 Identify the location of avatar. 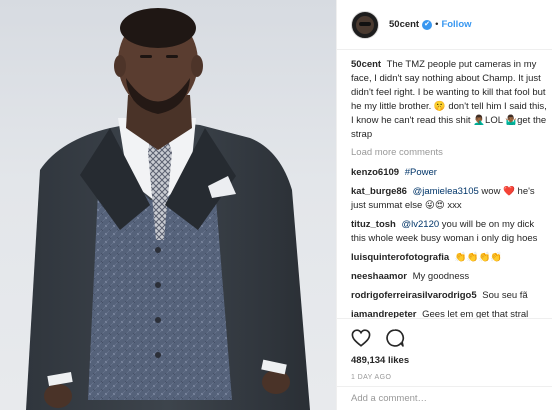
(365, 24).